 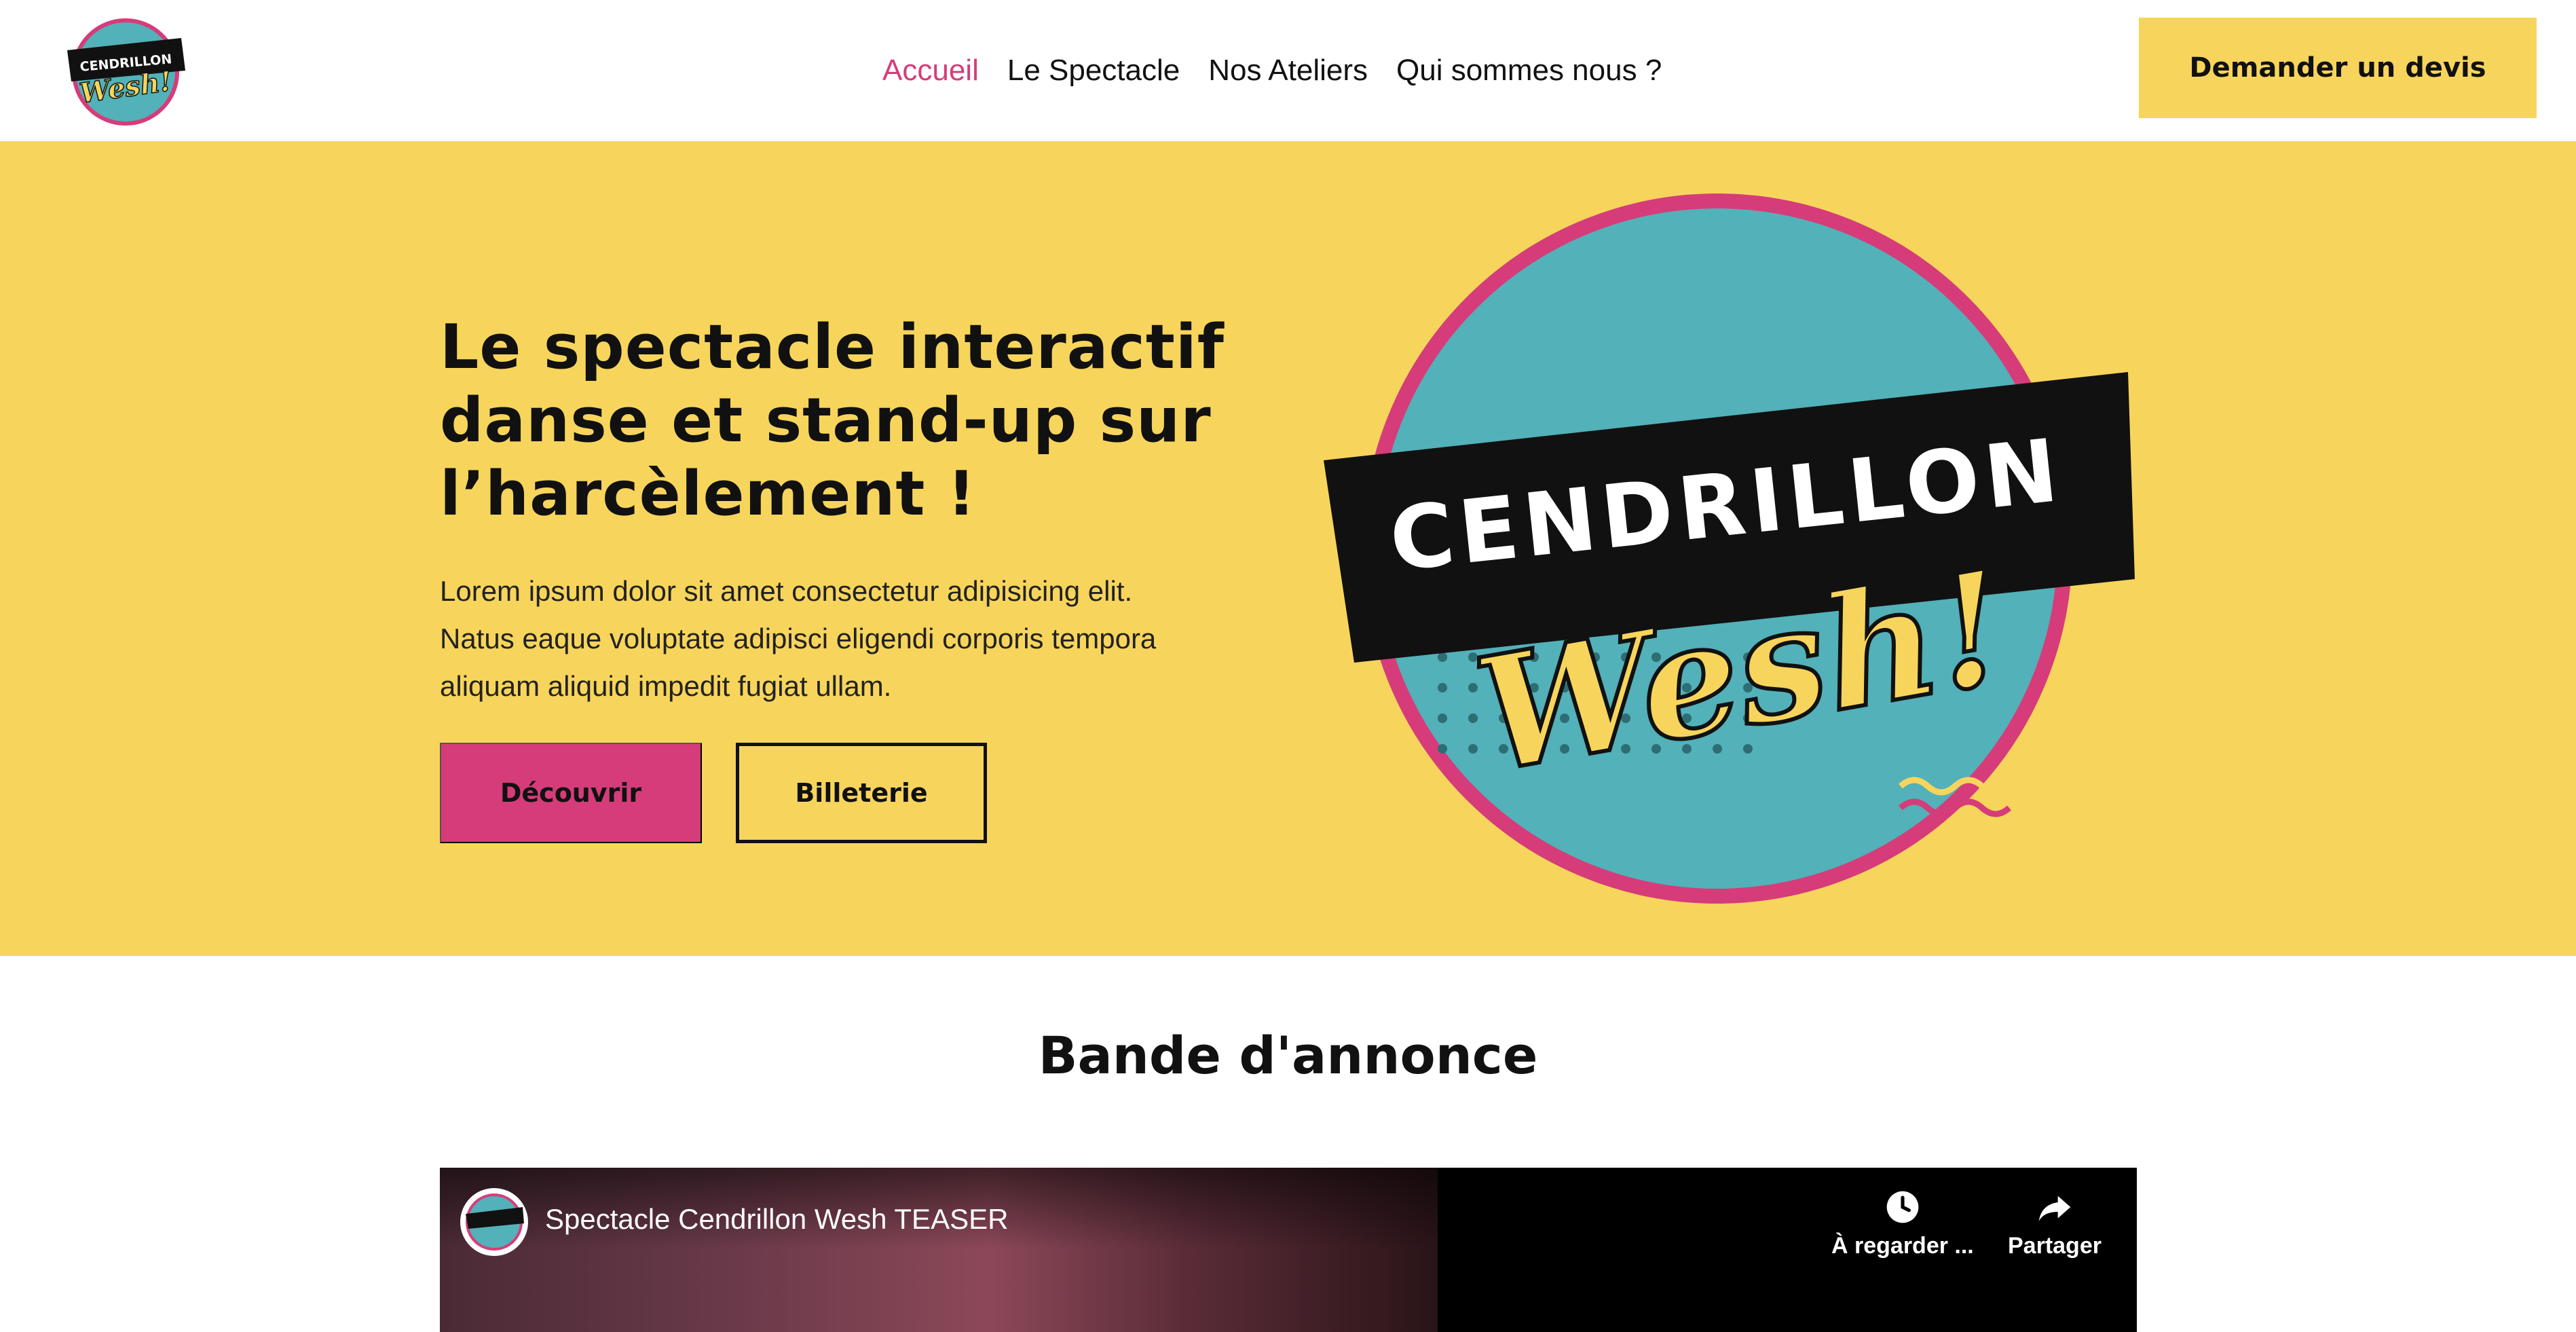 I want to click on channel-logo-icon, so click(x=495, y=1223).